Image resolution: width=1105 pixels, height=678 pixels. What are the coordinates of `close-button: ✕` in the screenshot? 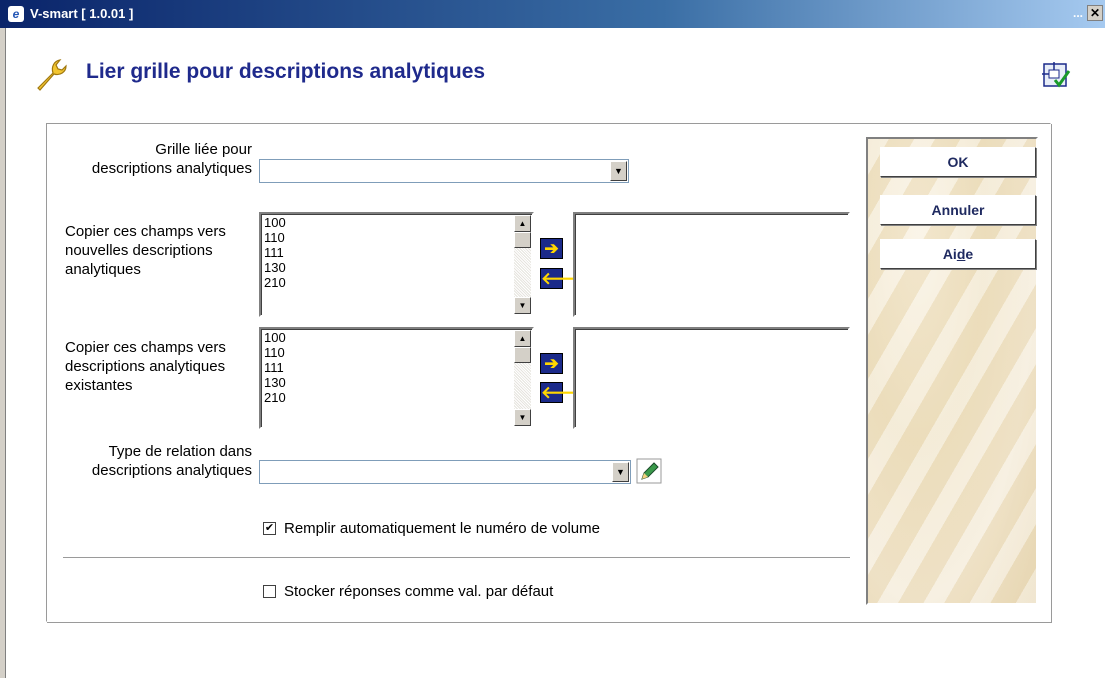 It's located at (1095, 13).